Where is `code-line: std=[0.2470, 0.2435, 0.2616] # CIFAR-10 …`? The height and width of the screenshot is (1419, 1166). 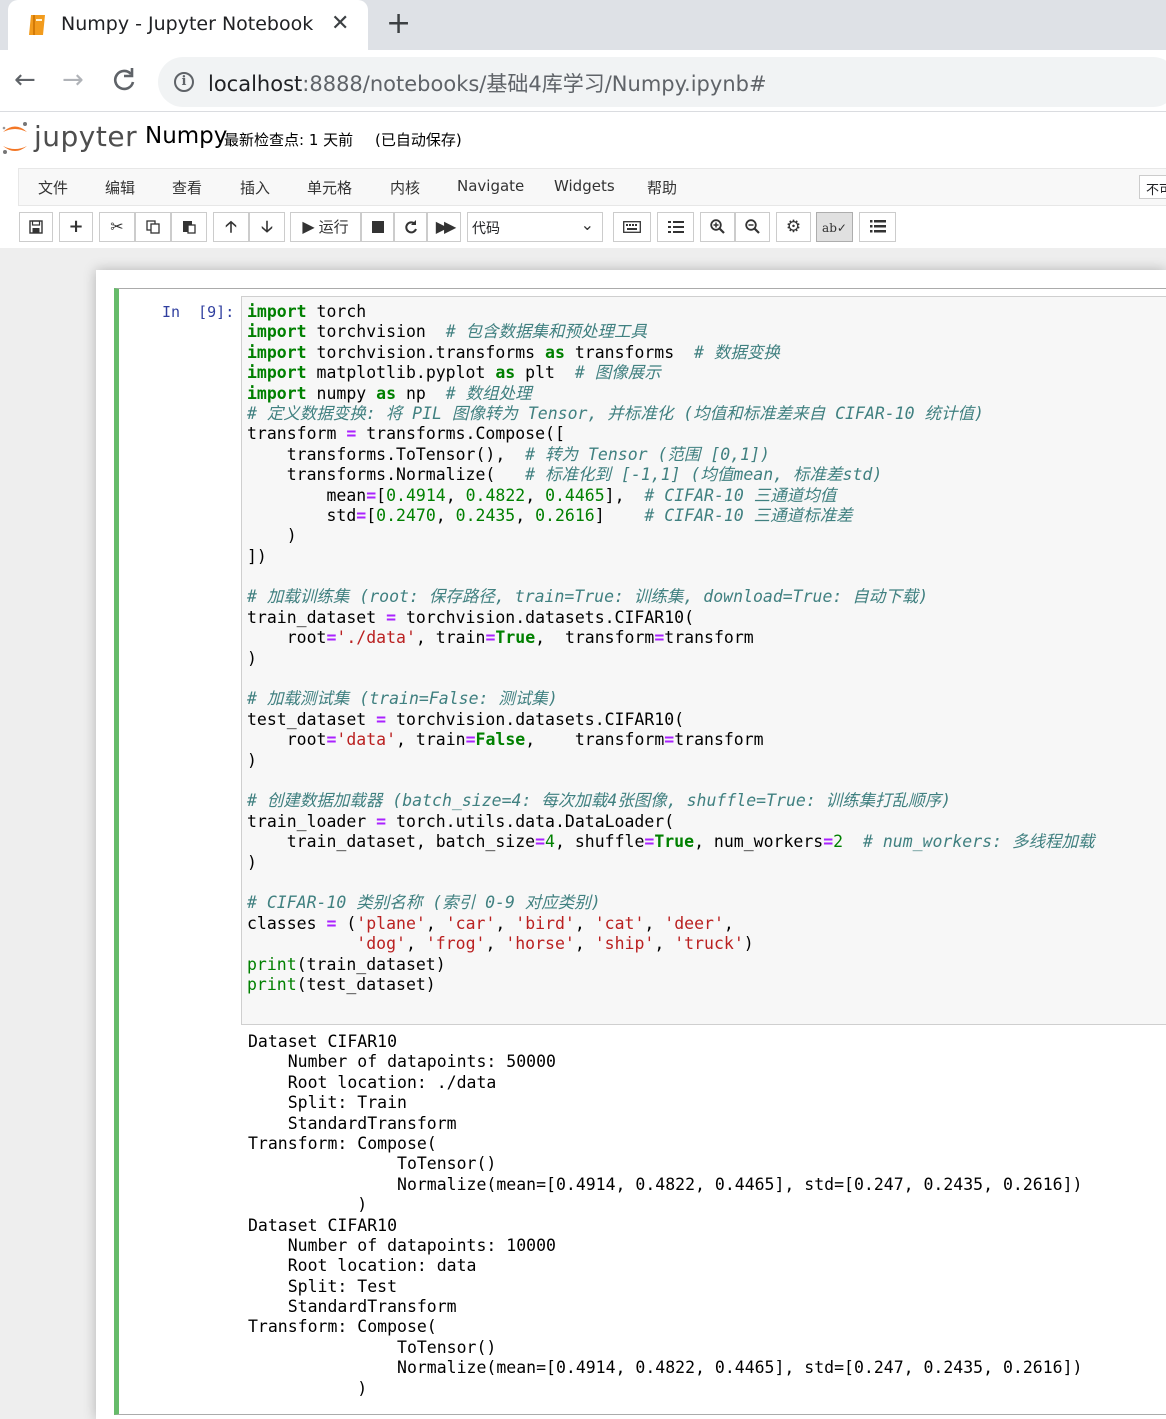
code-line: std=[0.2470, 0.2435, 0.2616] # CIFAR-10 … is located at coordinates (670, 516).